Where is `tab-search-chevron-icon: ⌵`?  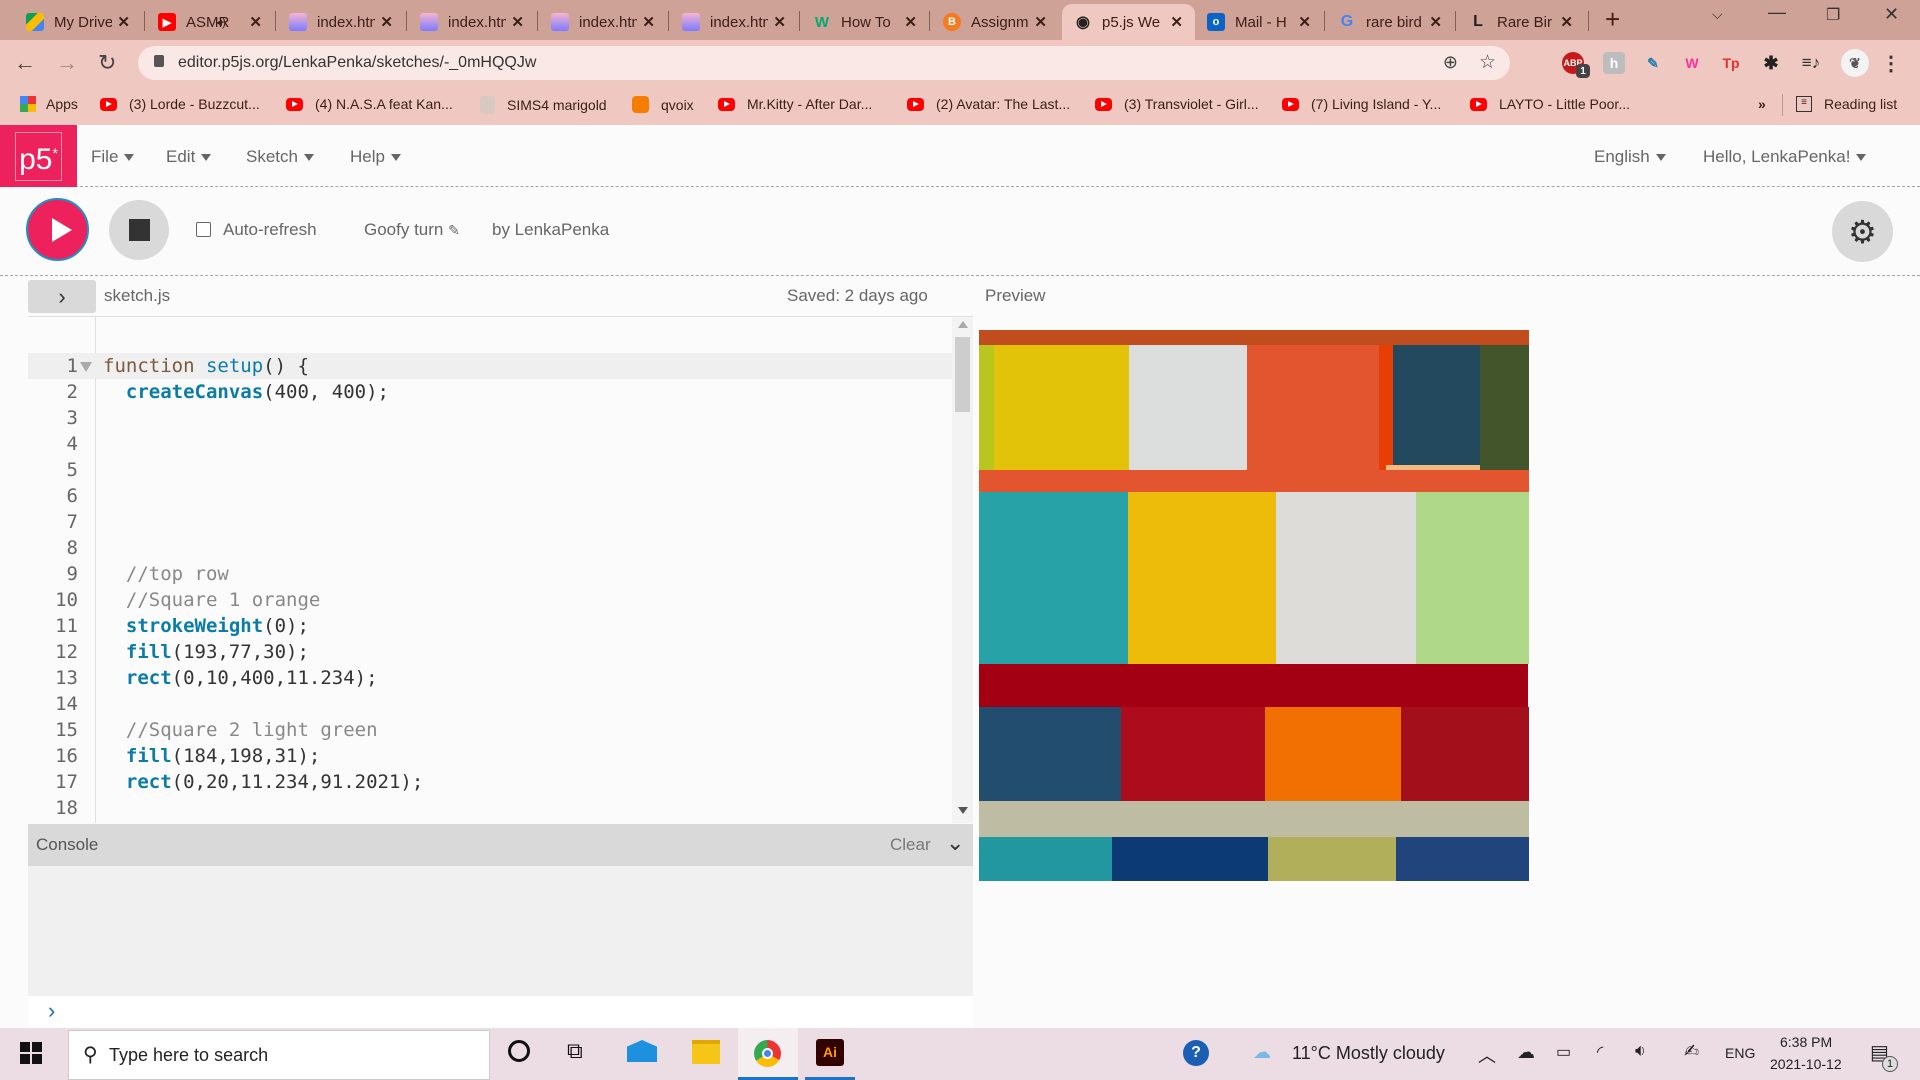 tab-search-chevron-icon: ⌵ is located at coordinates (1717, 14).